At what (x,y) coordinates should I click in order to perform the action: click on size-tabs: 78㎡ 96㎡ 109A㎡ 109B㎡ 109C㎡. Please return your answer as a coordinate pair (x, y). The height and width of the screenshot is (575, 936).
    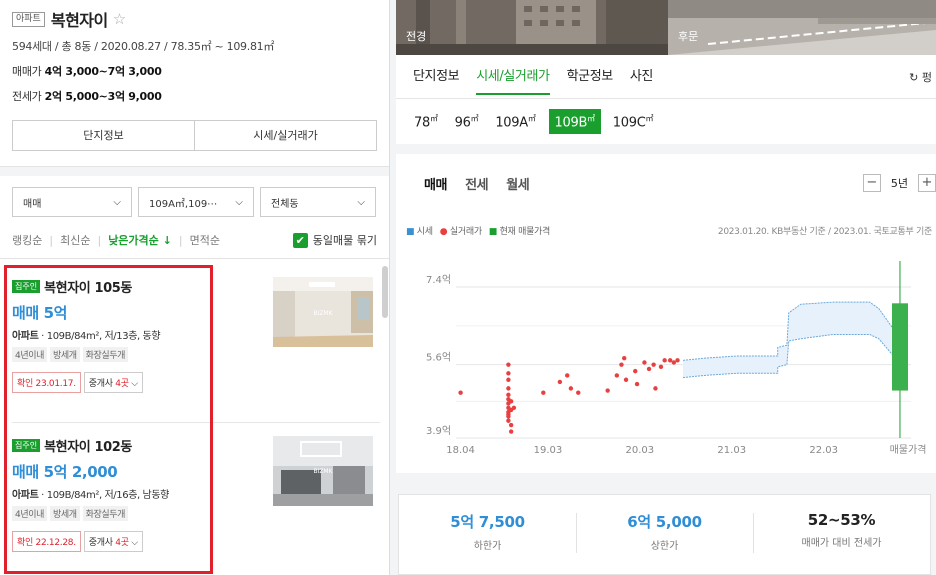
    Looking at the image, I should click on (666, 121).